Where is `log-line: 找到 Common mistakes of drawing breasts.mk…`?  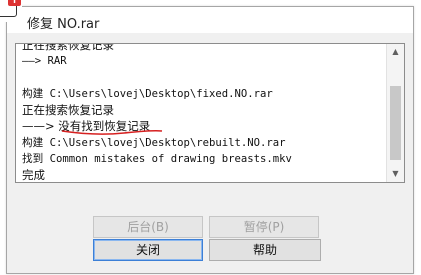 log-line: 找到 Common mistakes of drawing breasts.mk… is located at coordinates (157, 159).